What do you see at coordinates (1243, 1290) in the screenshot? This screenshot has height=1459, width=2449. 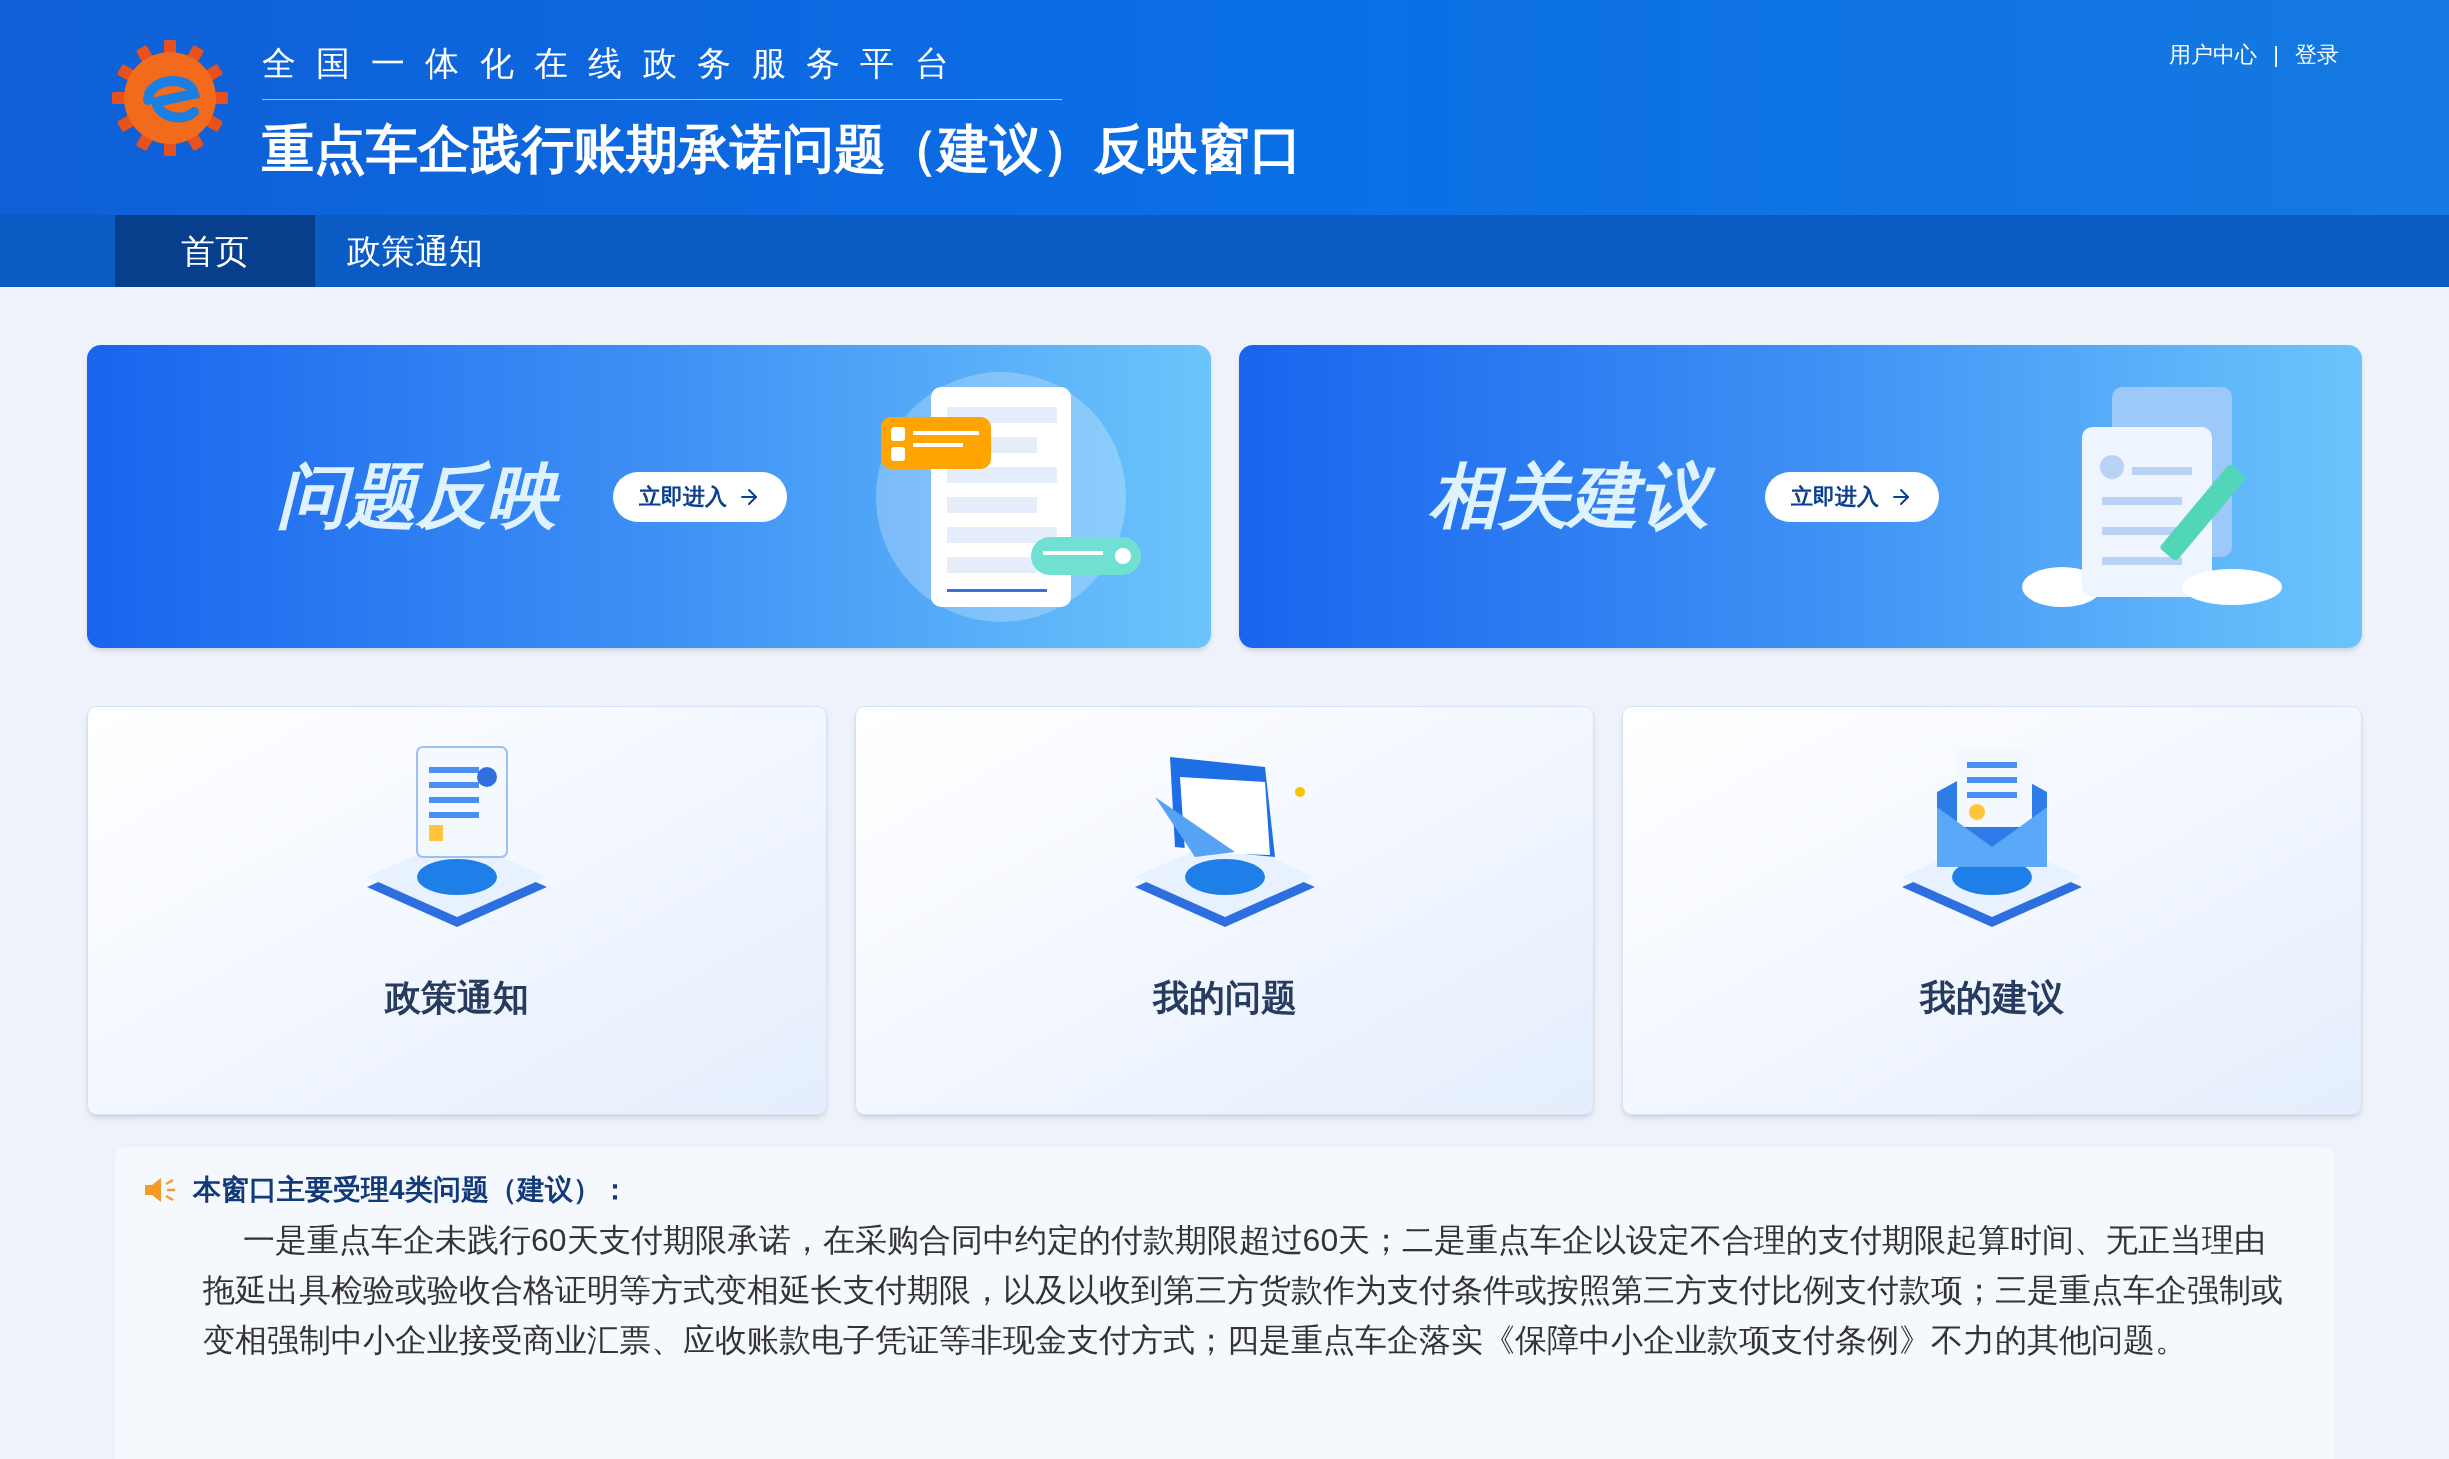 I see `notice-text: 一是重点车企未践行60天支付期限承诺，在采购合同中约定的付款期限超过60天；二是重点车企以设定不合理的支付期限起算时间、无正当理由拖延出具检验或验收合格证明等方式变相延长支付期限，以及以收到第三方货款作为支付条件或按照第三方支付比例支付款项；三是重点车企强制或变相强制中小企业接受商业汇票、应收账款电子凭证等非现金支付方式；四是重点车企落实《保障中小企业款项支付条例》不力的其他问题。` at bounding box center [1243, 1290].